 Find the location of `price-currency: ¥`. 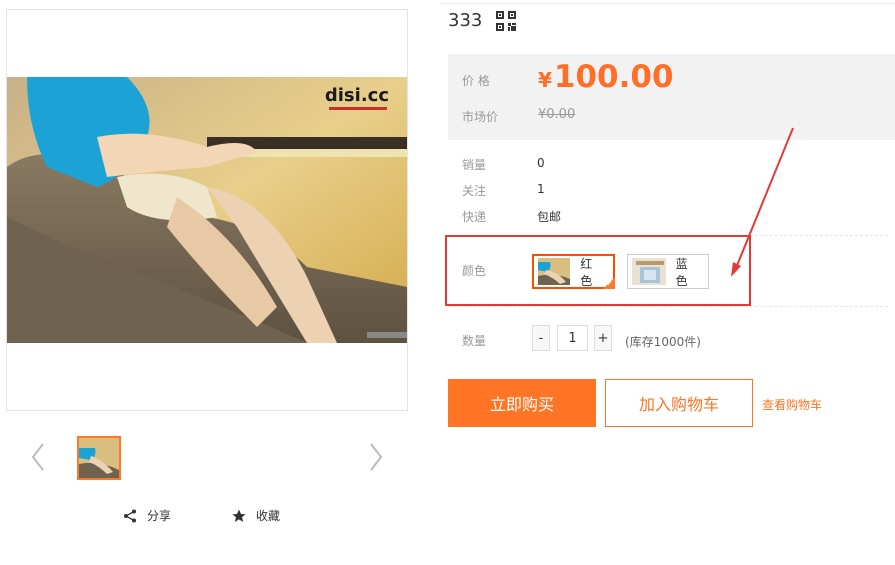

price-currency: ¥ is located at coordinates (545, 80).